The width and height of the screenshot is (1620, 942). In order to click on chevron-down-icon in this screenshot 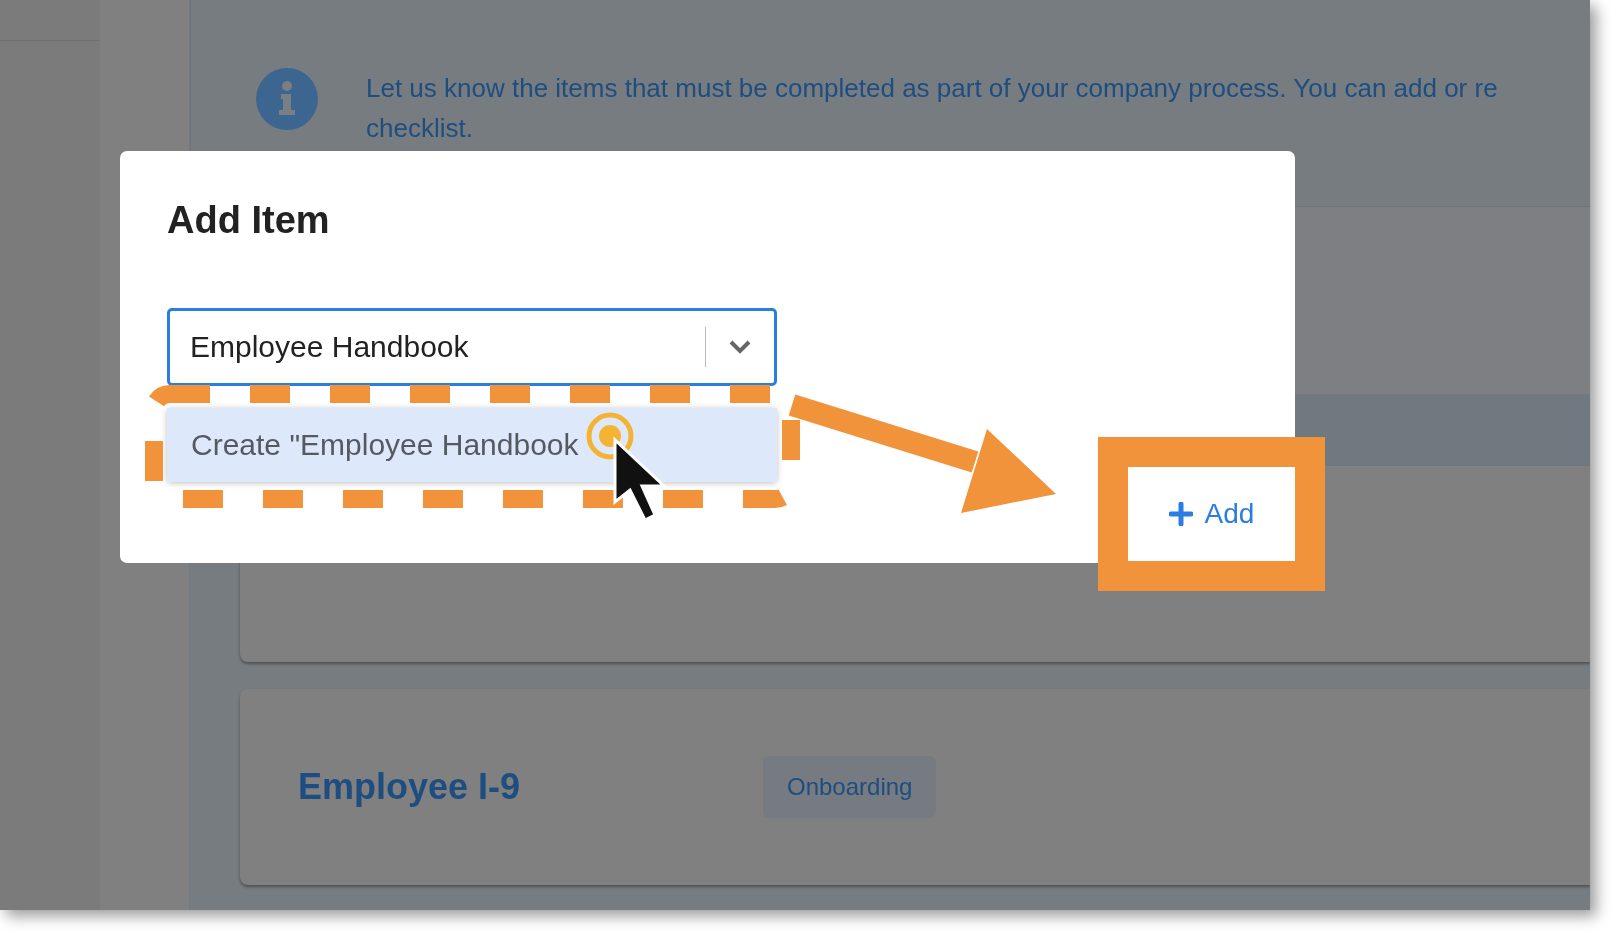, I will do `click(740, 347)`.